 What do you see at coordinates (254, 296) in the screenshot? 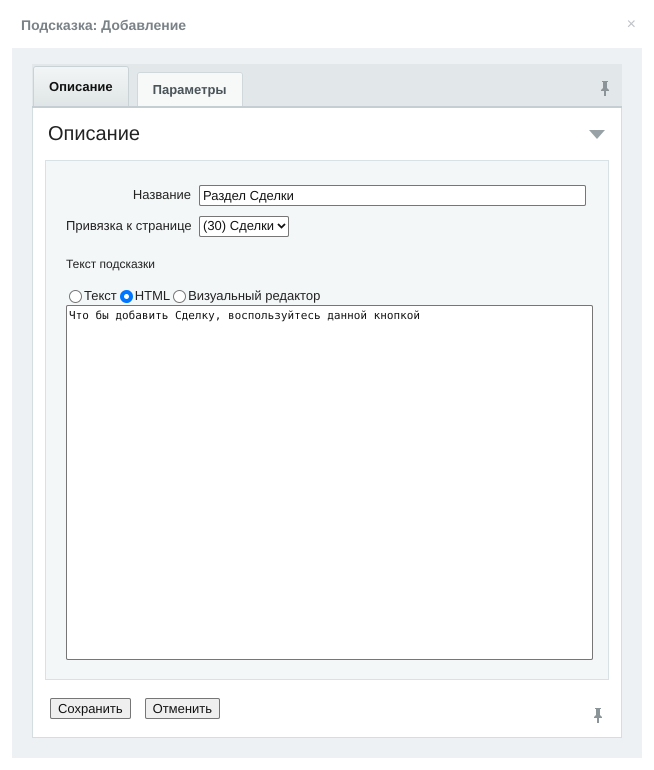
I see `radio-label: Визуальный редактор` at bounding box center [254, 296].